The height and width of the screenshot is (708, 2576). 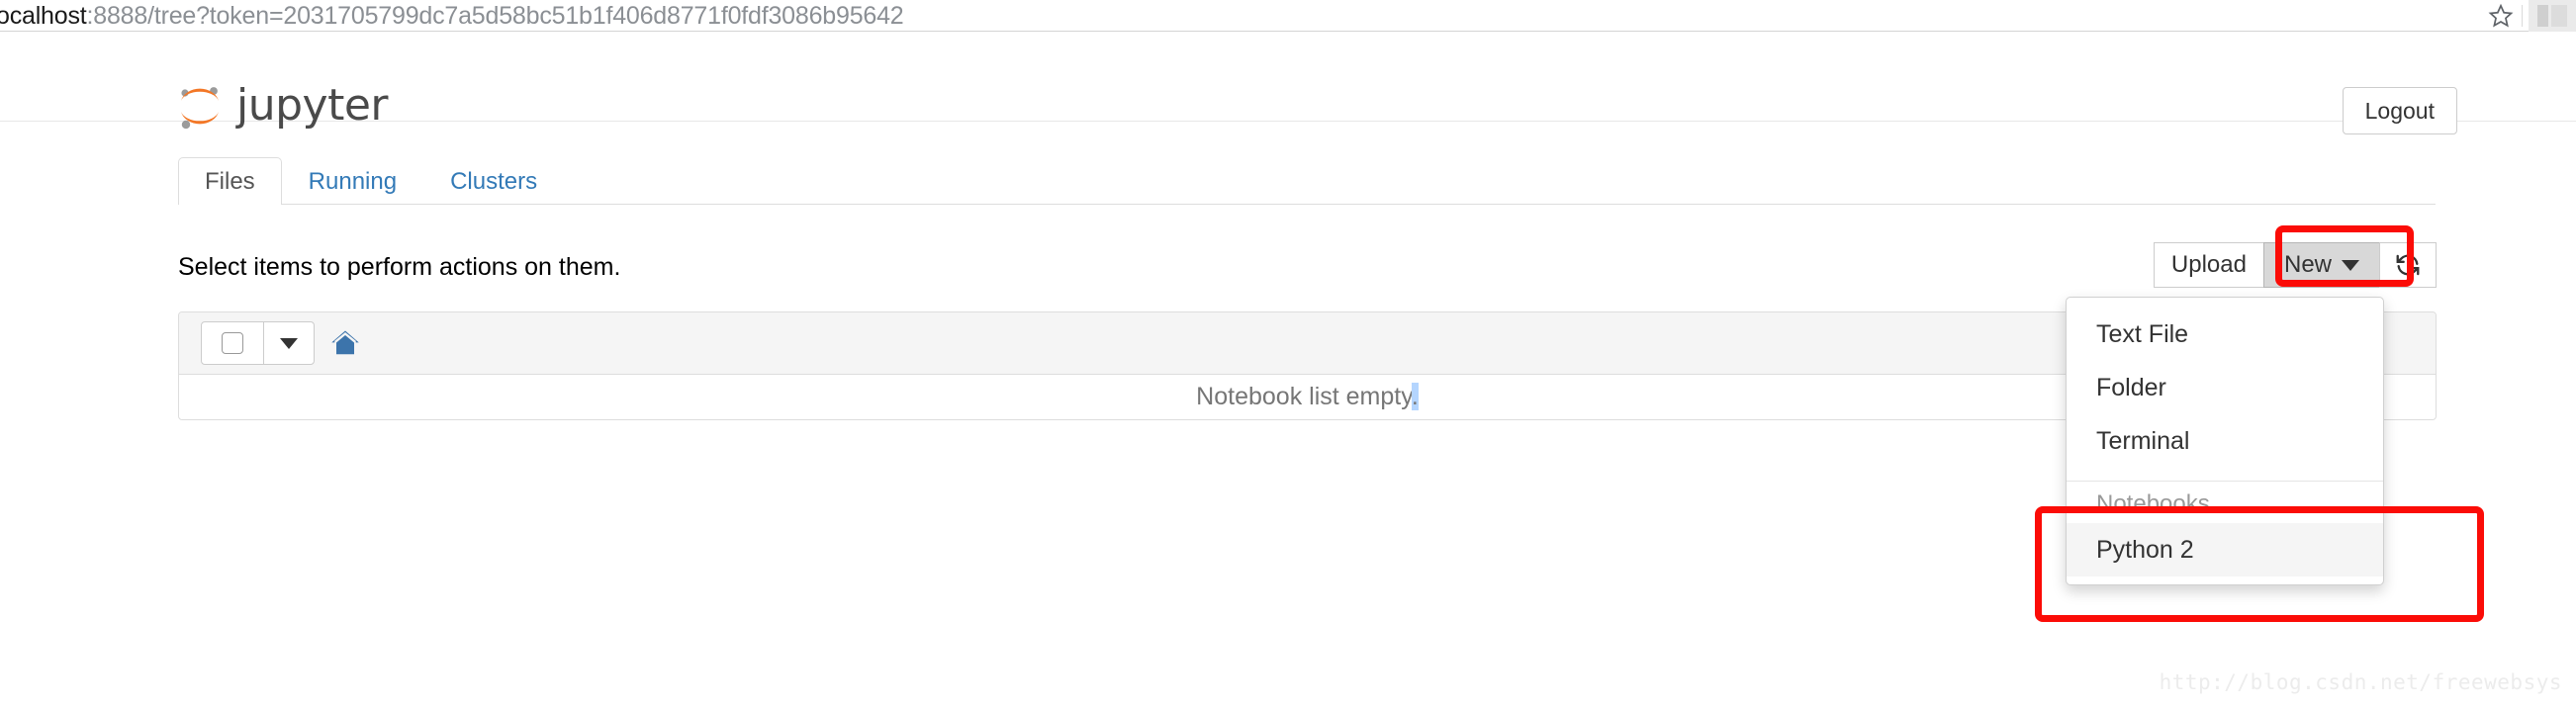 What do you see at coordinates (2399, 110) in the screenshot?
I see `logout-button: Logout` at bounding box center [2399, 110].